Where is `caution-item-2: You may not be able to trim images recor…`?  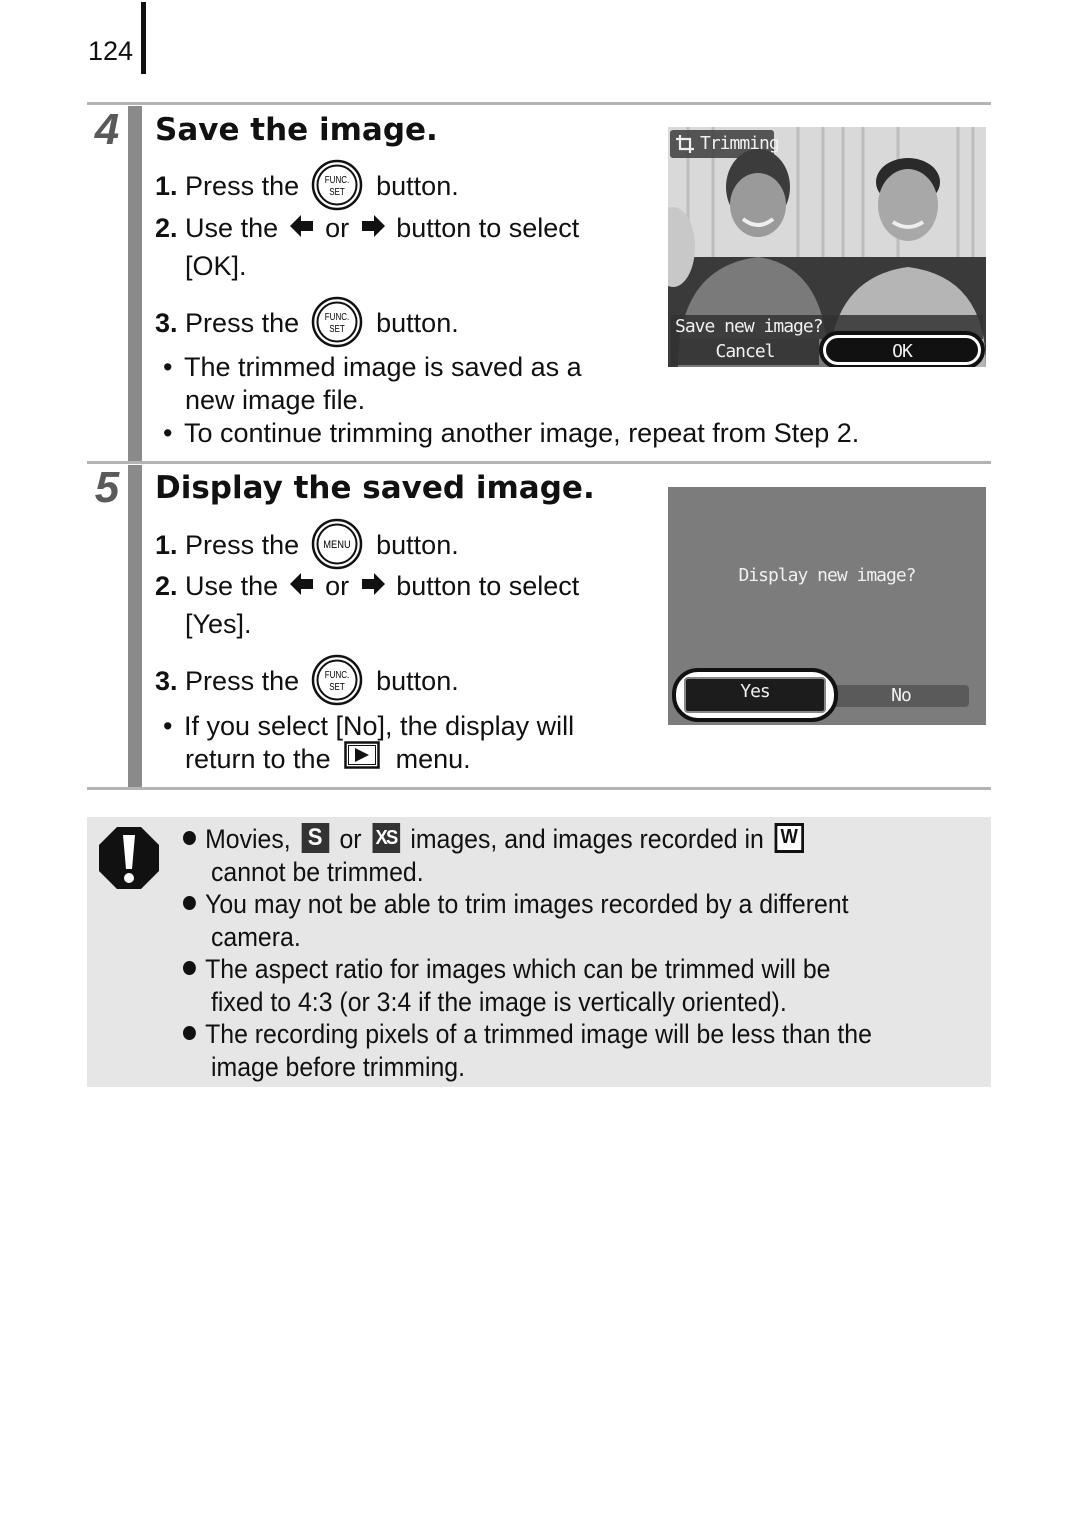 caution-item-2: You may not be able to trim images recor… is located at coordinates (516, 904).